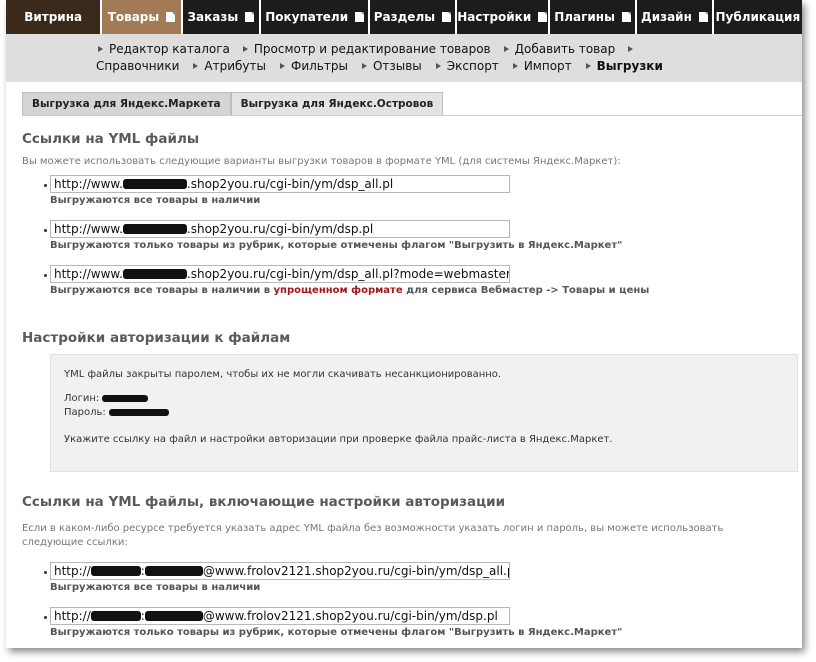 This screenshot has width=816, height=662. I want to click on subnav-reviews: Отзывы, so click(391, 65).